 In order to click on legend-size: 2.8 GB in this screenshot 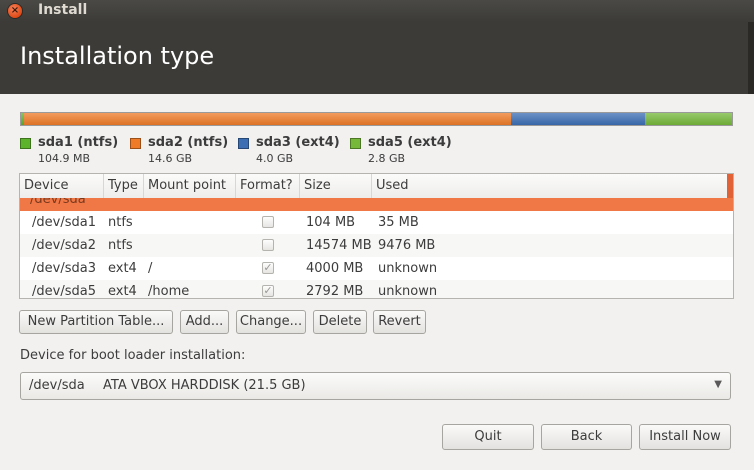, I will do `click(387, 158)`.